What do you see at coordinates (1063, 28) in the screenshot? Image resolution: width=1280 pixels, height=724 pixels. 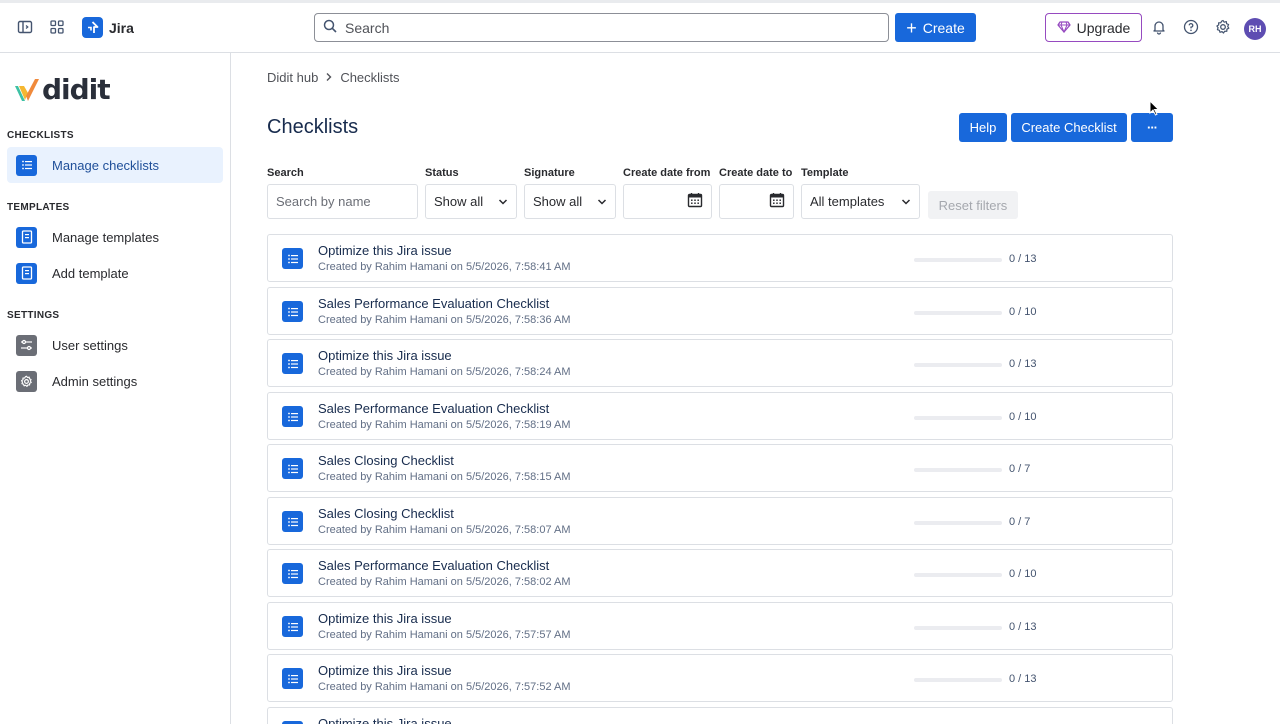 I see `gem-icon` at bounding box center [1063, 28].